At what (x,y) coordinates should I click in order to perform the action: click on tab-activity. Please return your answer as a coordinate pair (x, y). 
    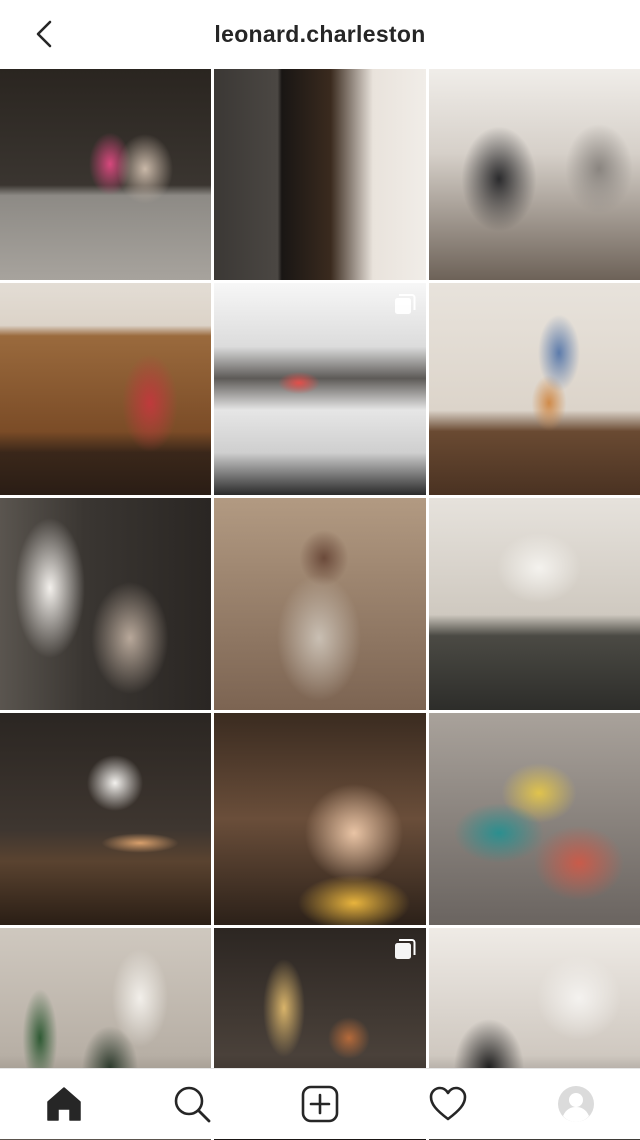
    Looking at the image, I should click on (448, 1104).